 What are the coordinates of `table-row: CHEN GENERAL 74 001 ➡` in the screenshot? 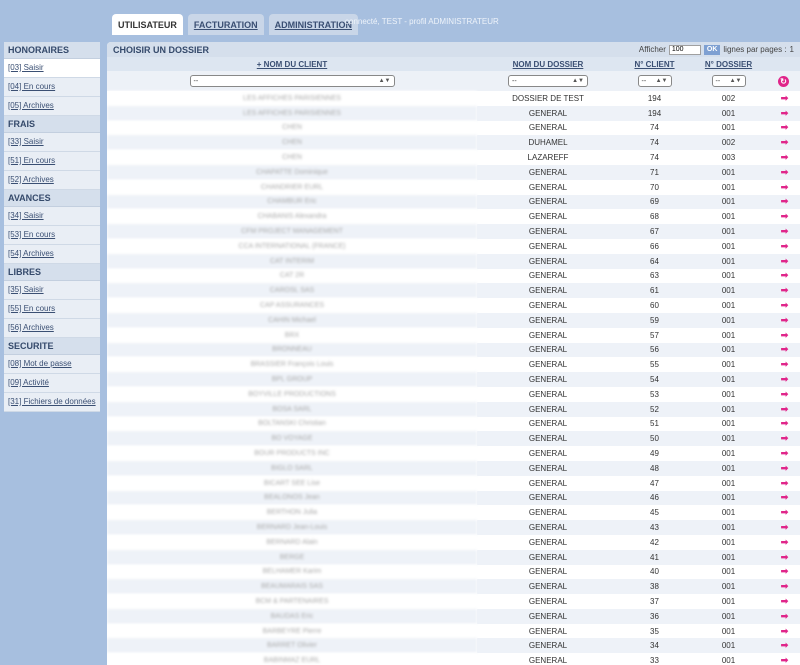 It's located at (453, 128).